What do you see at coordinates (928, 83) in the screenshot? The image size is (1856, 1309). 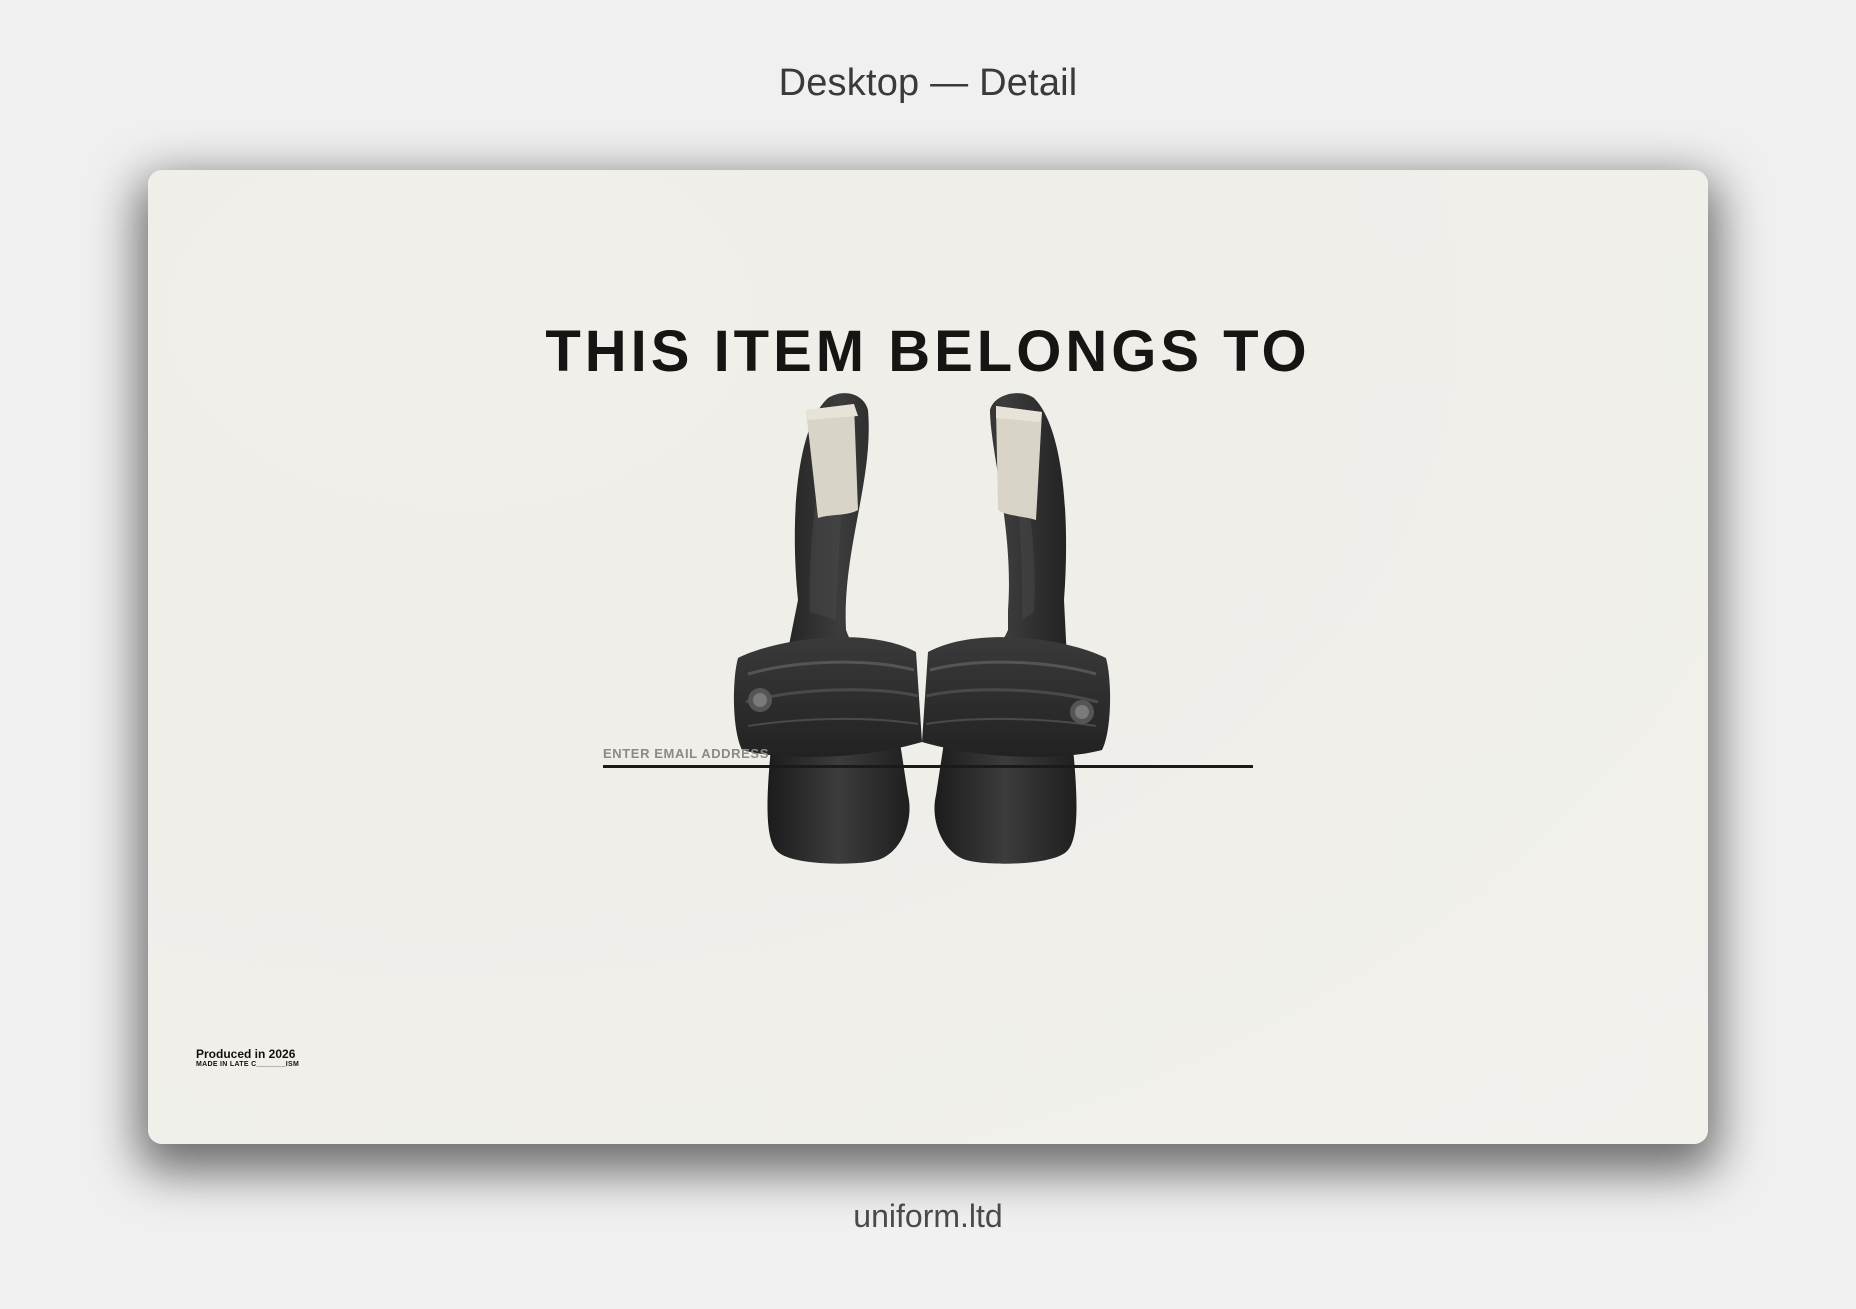 I see `presentation-title: Desktop — Detail` at bounding box center [928, 83].